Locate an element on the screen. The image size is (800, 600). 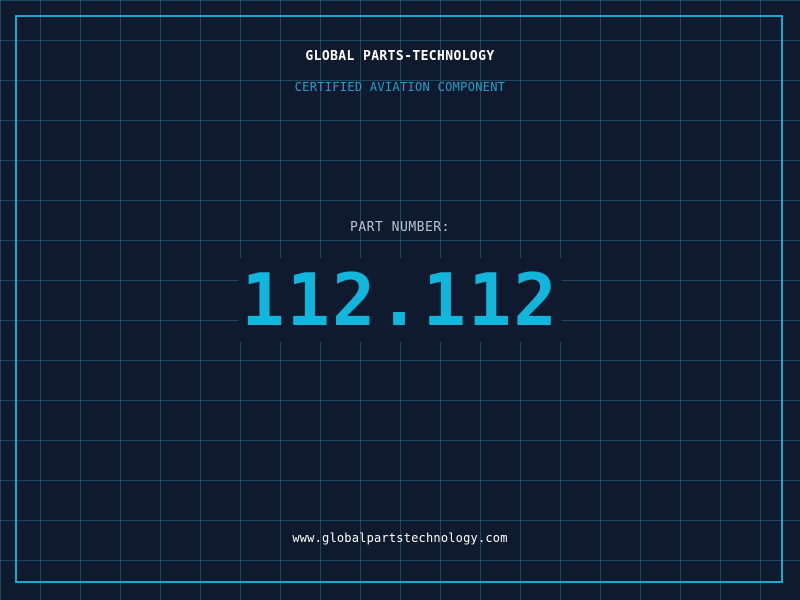
company-name: GLOBAL PARTS-TECHNOLOGY is located at coordinates (400, 56).